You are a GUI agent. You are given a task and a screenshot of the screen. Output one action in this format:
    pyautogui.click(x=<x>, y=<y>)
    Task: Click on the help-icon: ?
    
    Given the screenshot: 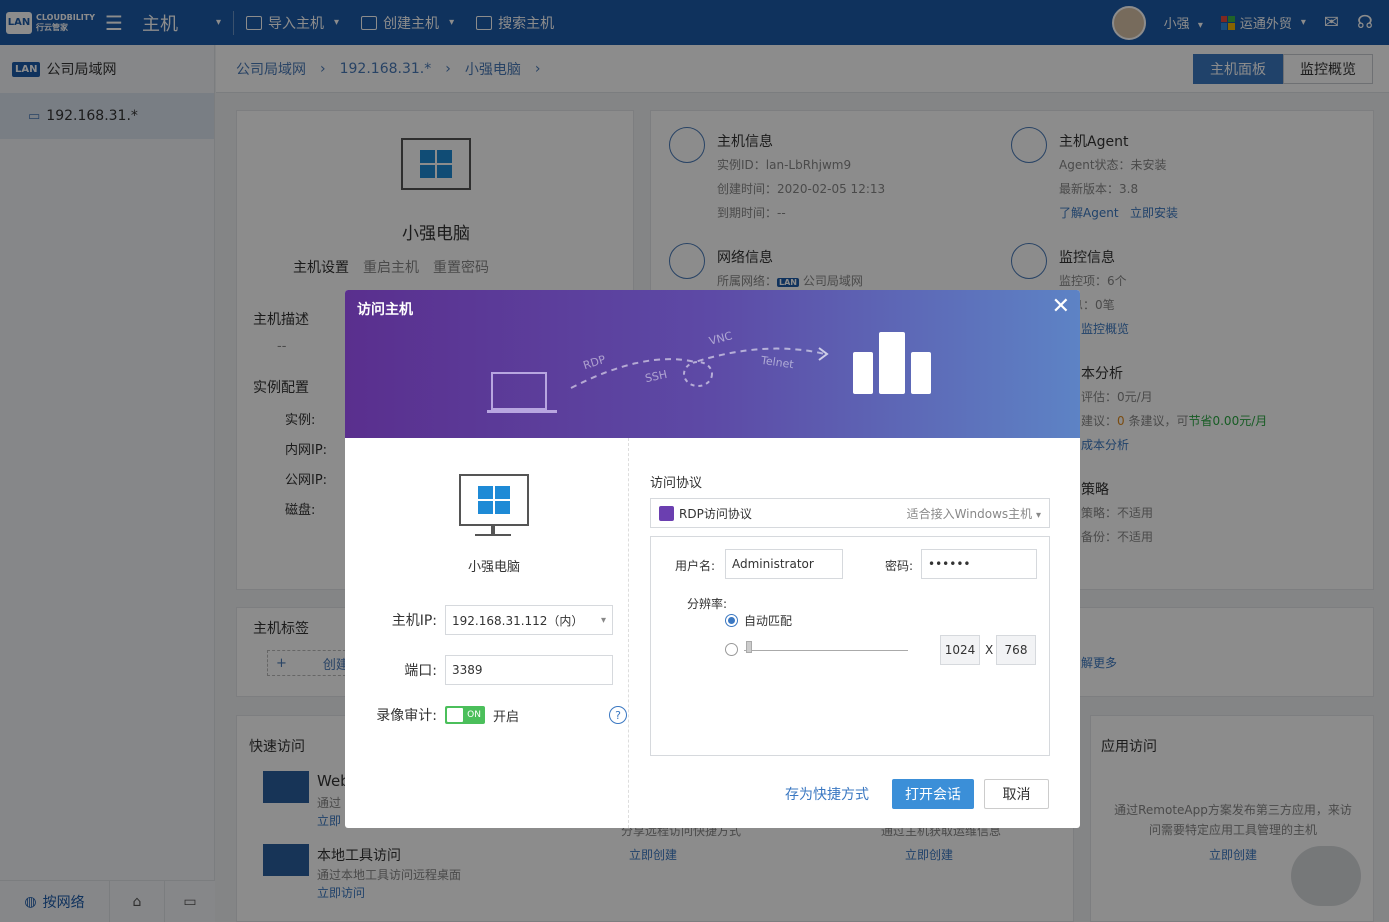 What is the action you would take?
    pyautogui.click(x=618, y=715)
    